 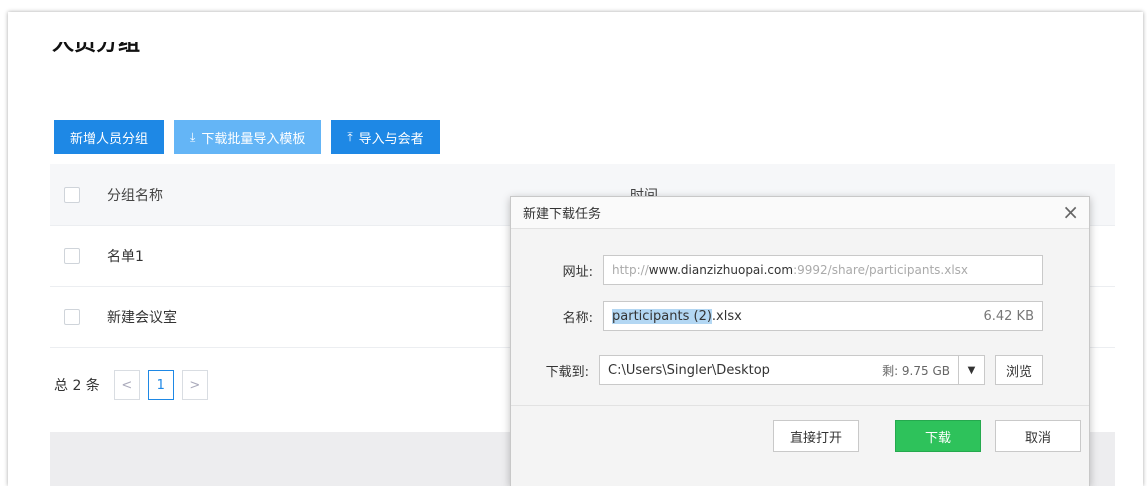 I want to click on add-group-button: 新增人员分组, so click(x=109, y=137).